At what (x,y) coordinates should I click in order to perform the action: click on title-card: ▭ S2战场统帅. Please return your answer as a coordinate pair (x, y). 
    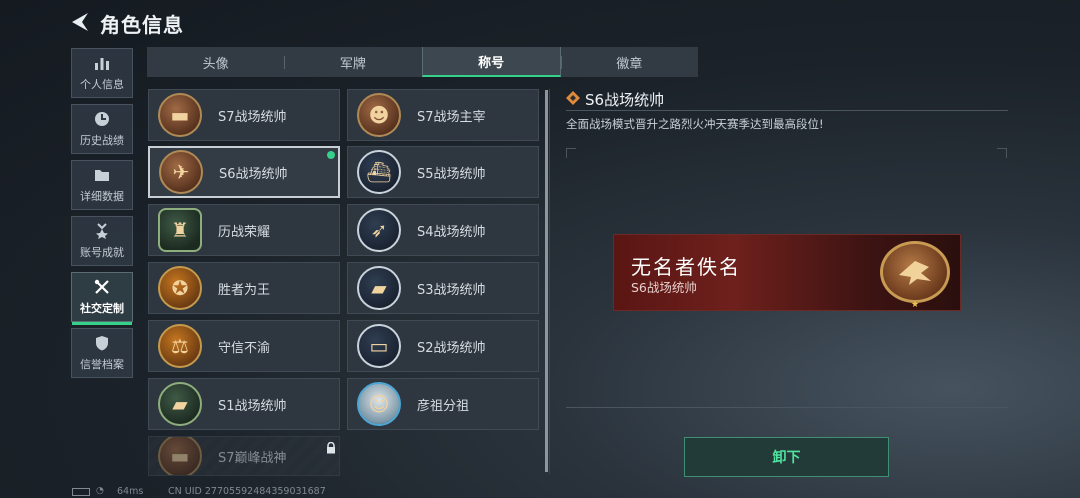
    Looking at the image, I should click on (443, 346).